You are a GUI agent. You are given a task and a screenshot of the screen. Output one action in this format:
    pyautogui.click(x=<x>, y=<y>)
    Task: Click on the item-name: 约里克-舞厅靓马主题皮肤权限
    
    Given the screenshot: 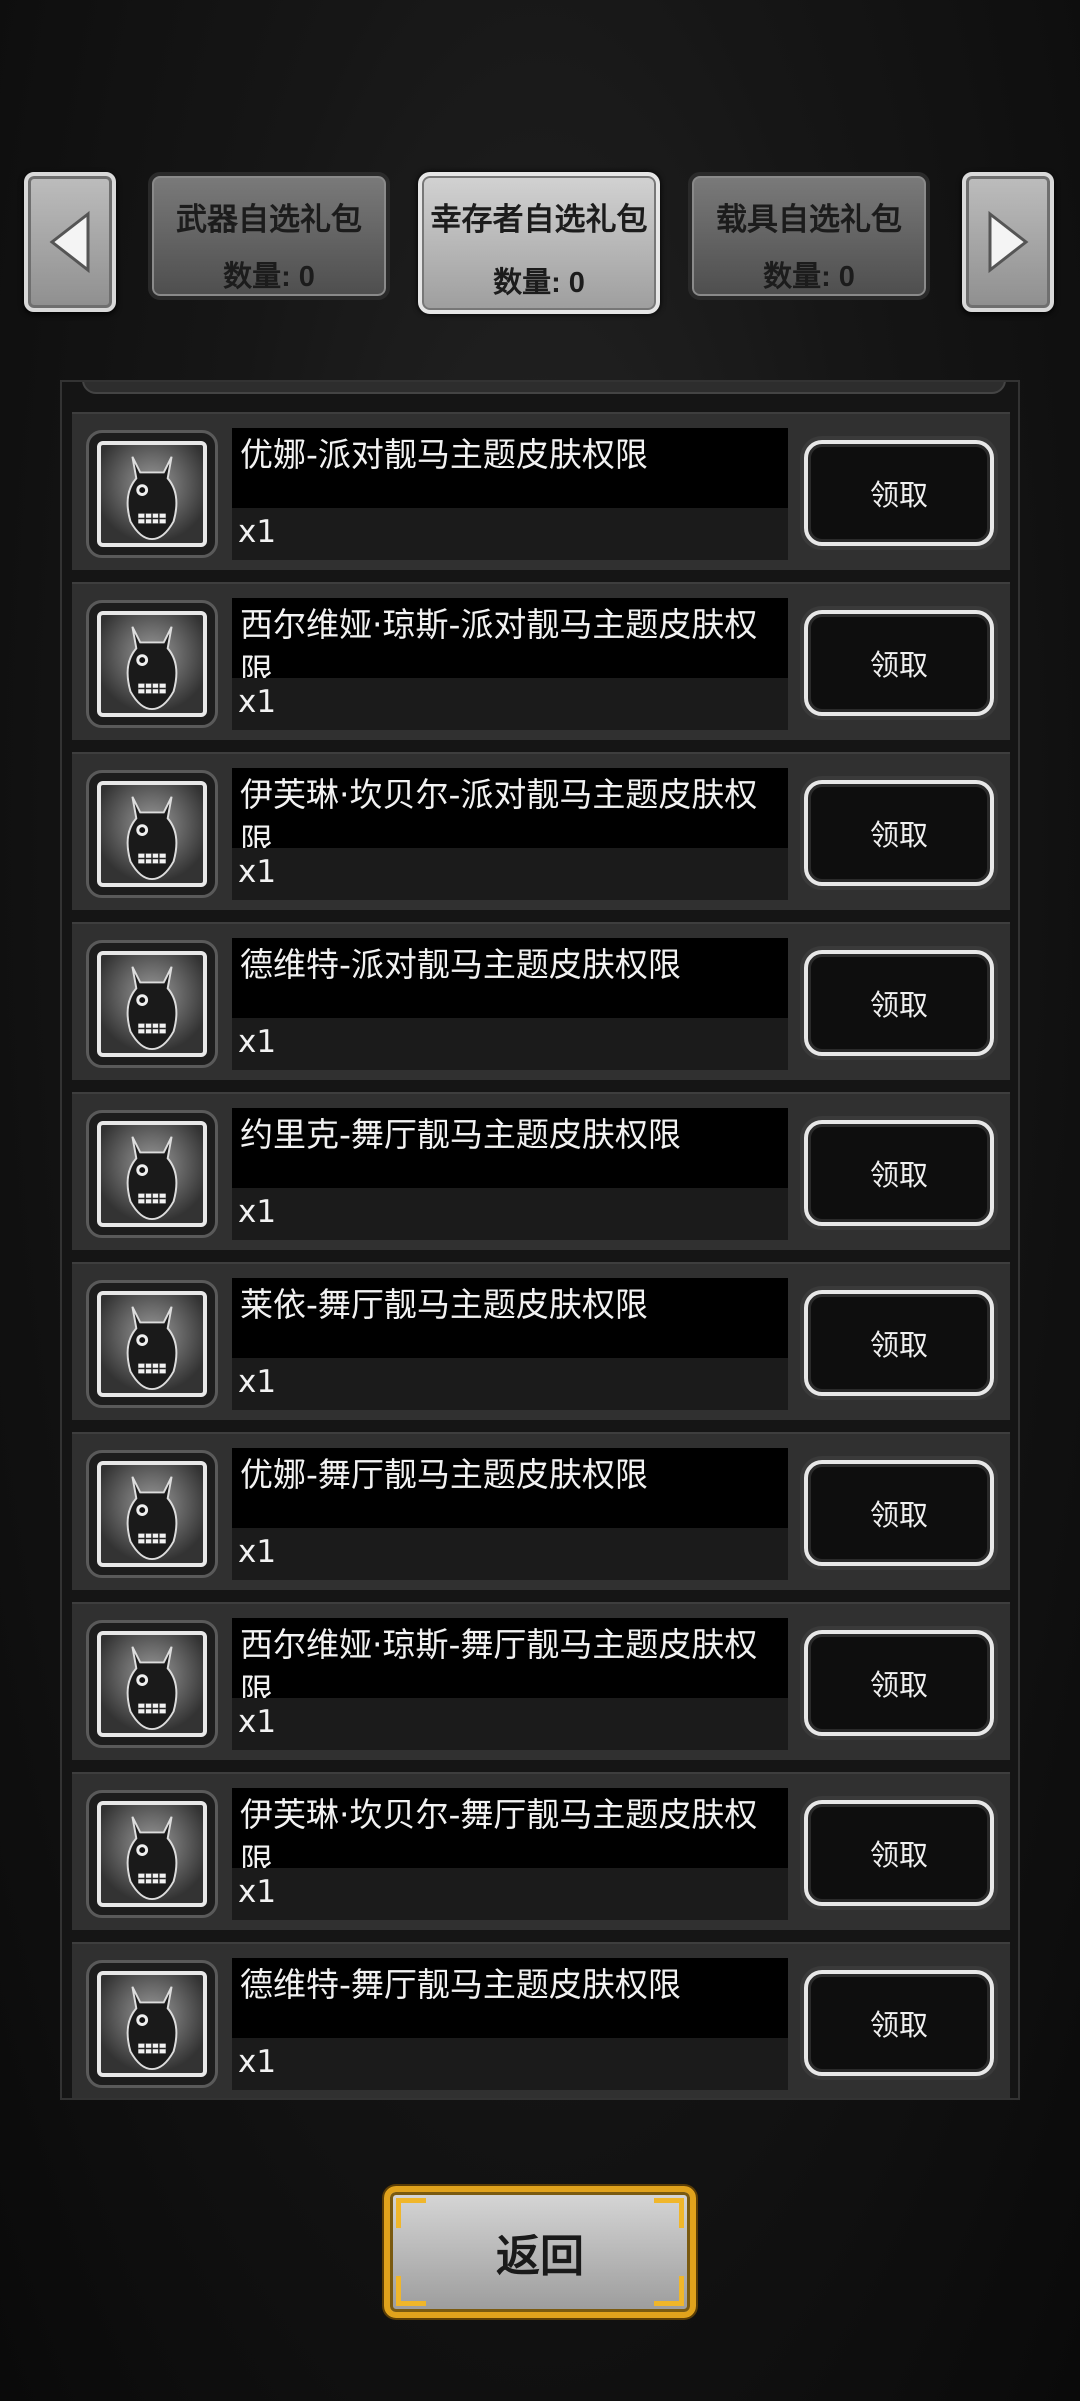 What is the action you would take?
    pyautogui.click(x=460, y=1134)
    